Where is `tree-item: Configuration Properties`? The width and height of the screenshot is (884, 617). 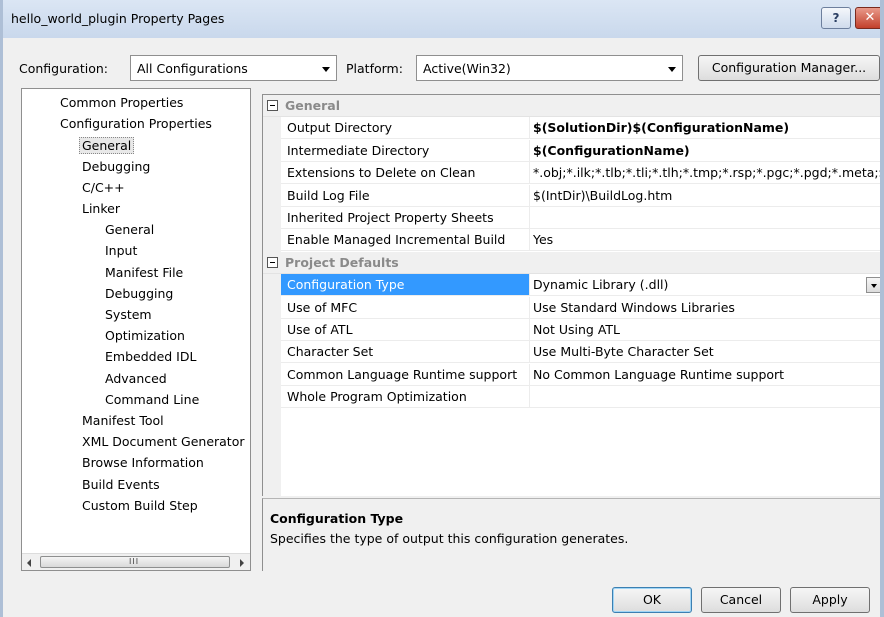
tree-item: Configuration Properties is located at coordinates (136, 123).